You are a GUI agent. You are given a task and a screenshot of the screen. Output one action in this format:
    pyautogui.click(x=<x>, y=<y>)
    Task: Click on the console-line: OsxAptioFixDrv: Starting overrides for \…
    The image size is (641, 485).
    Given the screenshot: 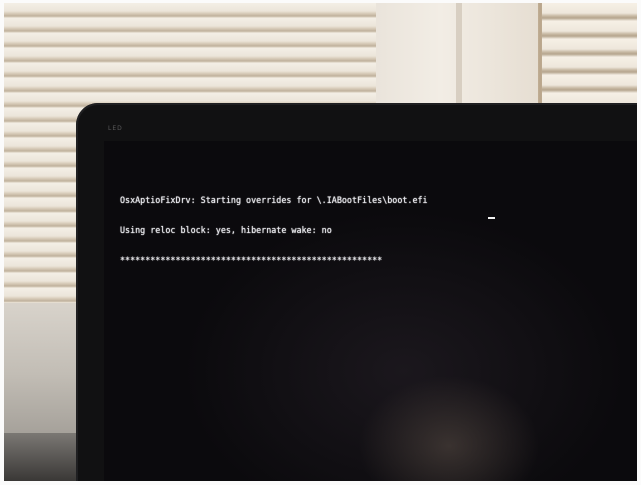 What is the action you would take?
    pyautogui.click(x=274, y=200)
    